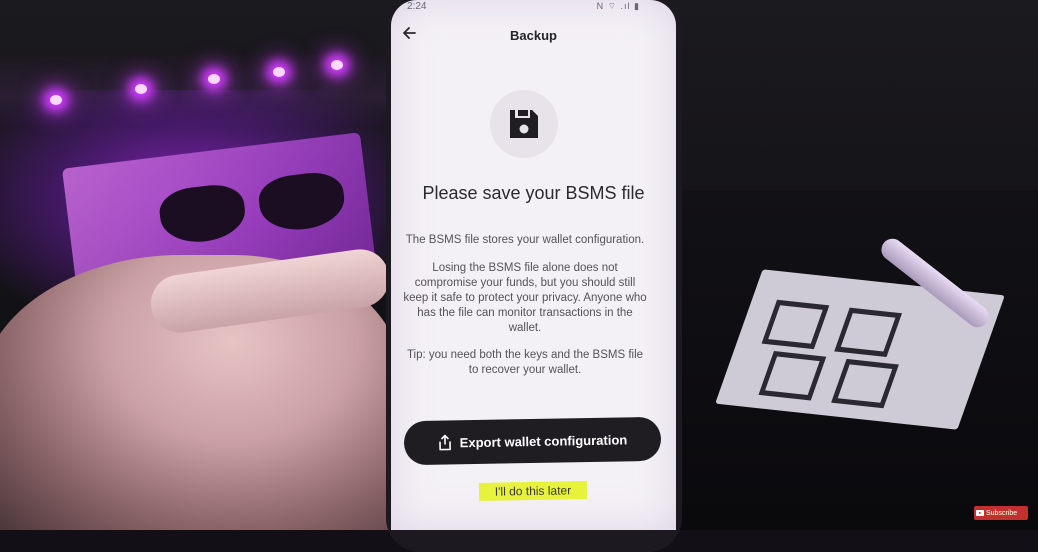 This screenshot has height=552, width=1038. I want to click on share-upload-icon, so click(444, 442).